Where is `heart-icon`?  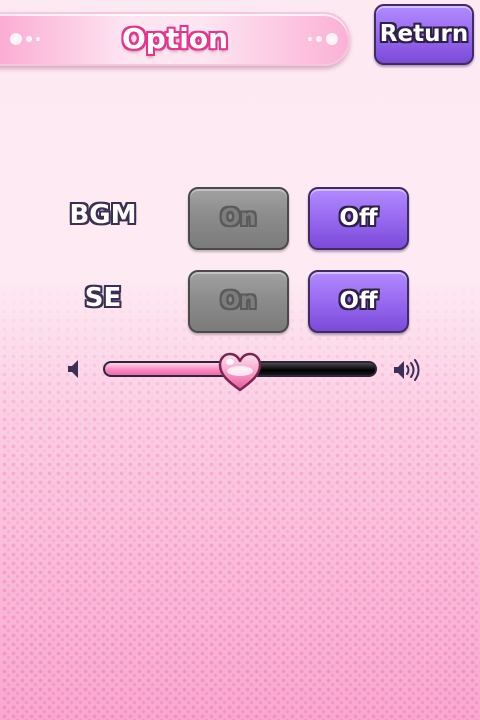 heart-icon is located at coordinates (240, 372).